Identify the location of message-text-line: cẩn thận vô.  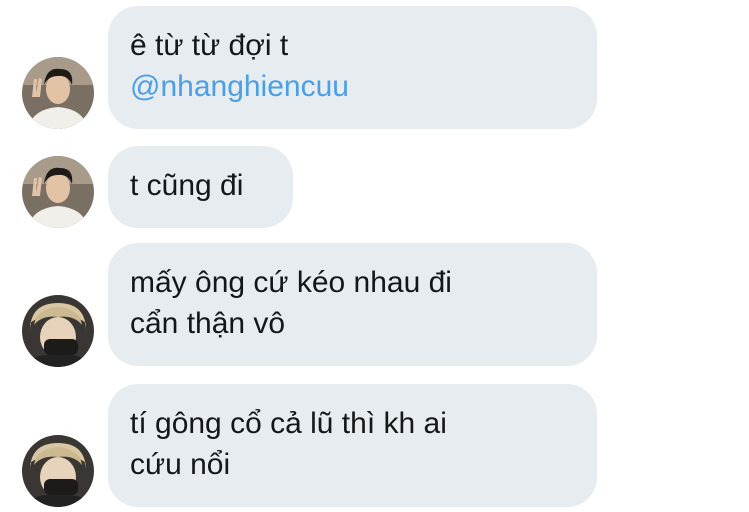
(208, 323).